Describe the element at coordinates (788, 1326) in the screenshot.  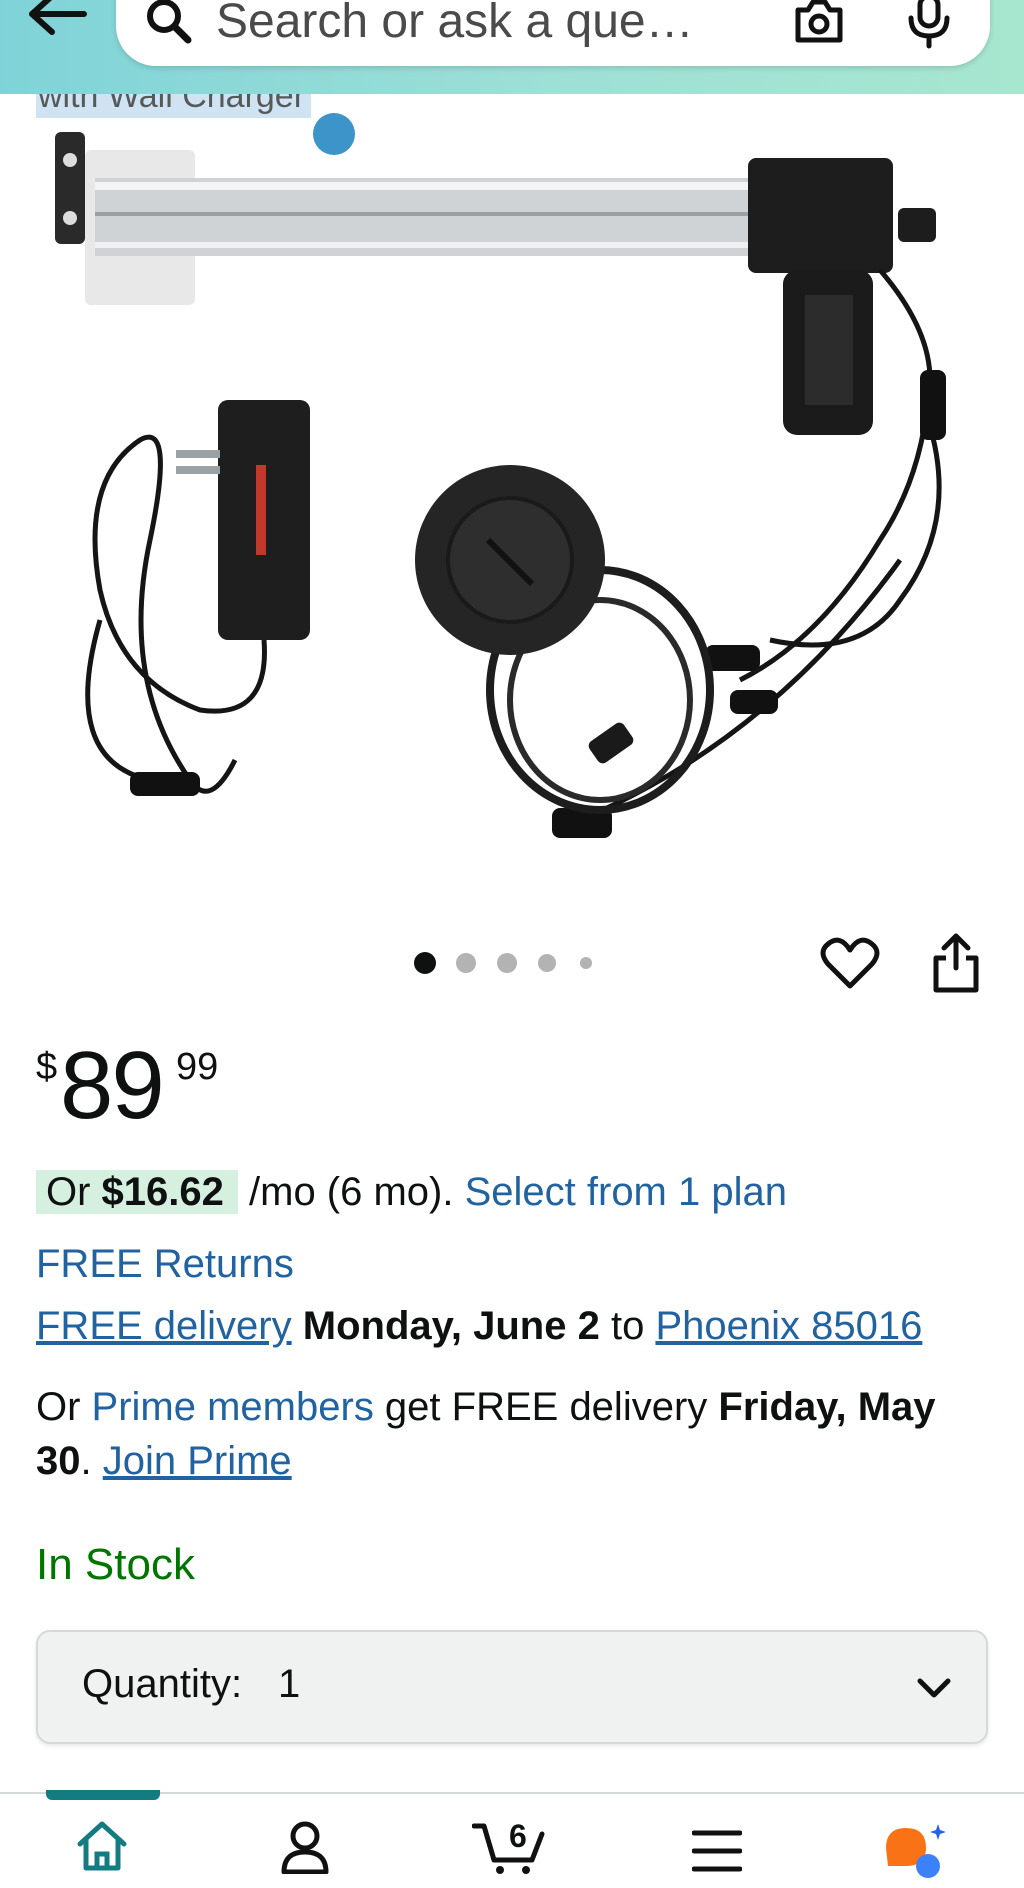
I see `delivery-location-link: Phoenix 85016` at that location.